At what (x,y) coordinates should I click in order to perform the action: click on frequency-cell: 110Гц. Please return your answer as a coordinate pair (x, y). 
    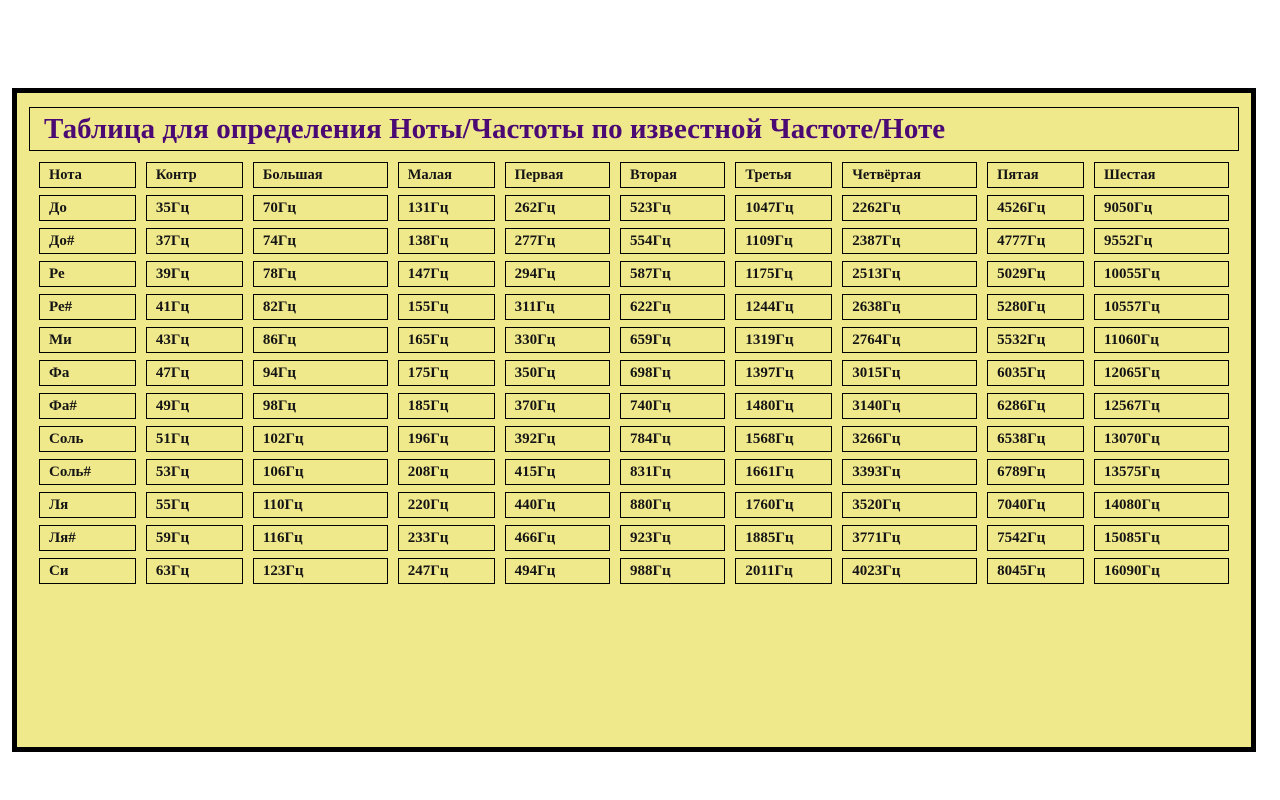
    Looking at the image, I should click on (320, 505).